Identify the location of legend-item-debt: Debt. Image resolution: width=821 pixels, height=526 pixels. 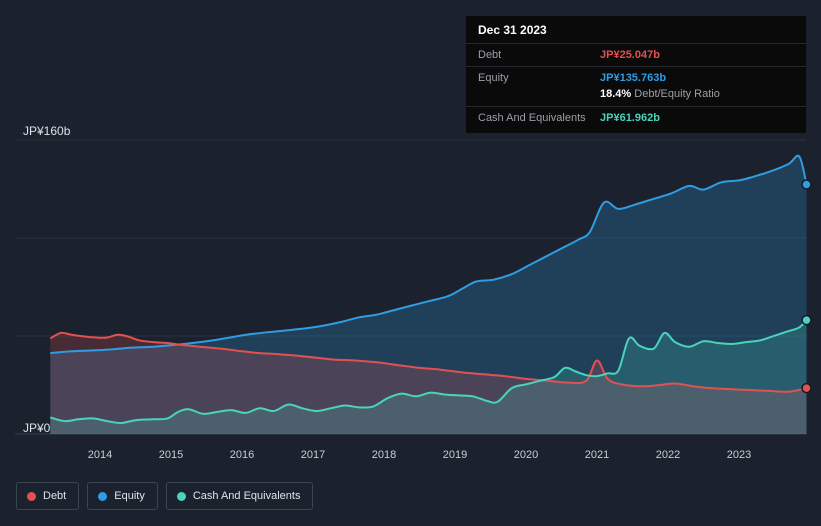
(48, 496).